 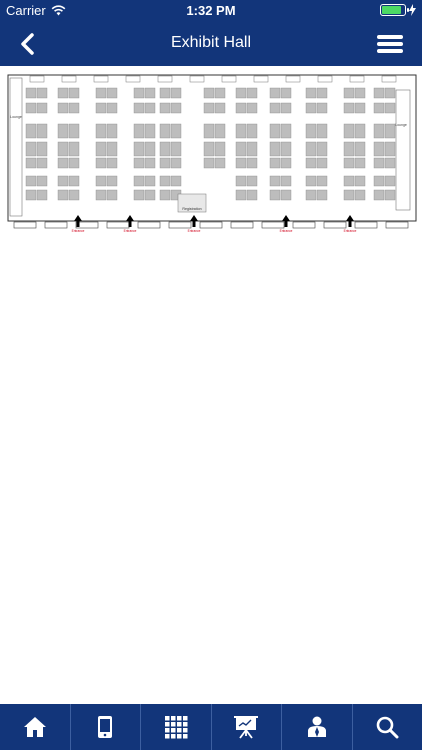 I want to click on tab-home, so click(x=35, y=727).